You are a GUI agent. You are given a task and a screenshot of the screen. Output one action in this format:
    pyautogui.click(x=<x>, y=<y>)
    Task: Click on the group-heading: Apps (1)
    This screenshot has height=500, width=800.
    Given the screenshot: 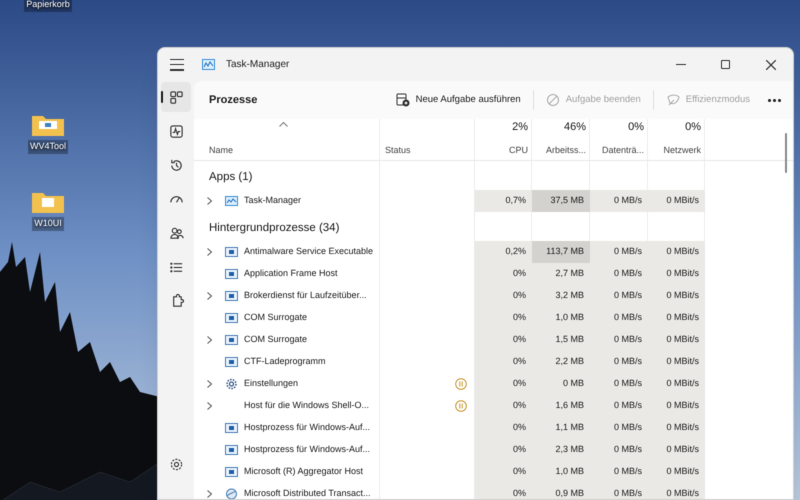 What is the action you would take?
    pyautogui.click(x=230, y=177)
    